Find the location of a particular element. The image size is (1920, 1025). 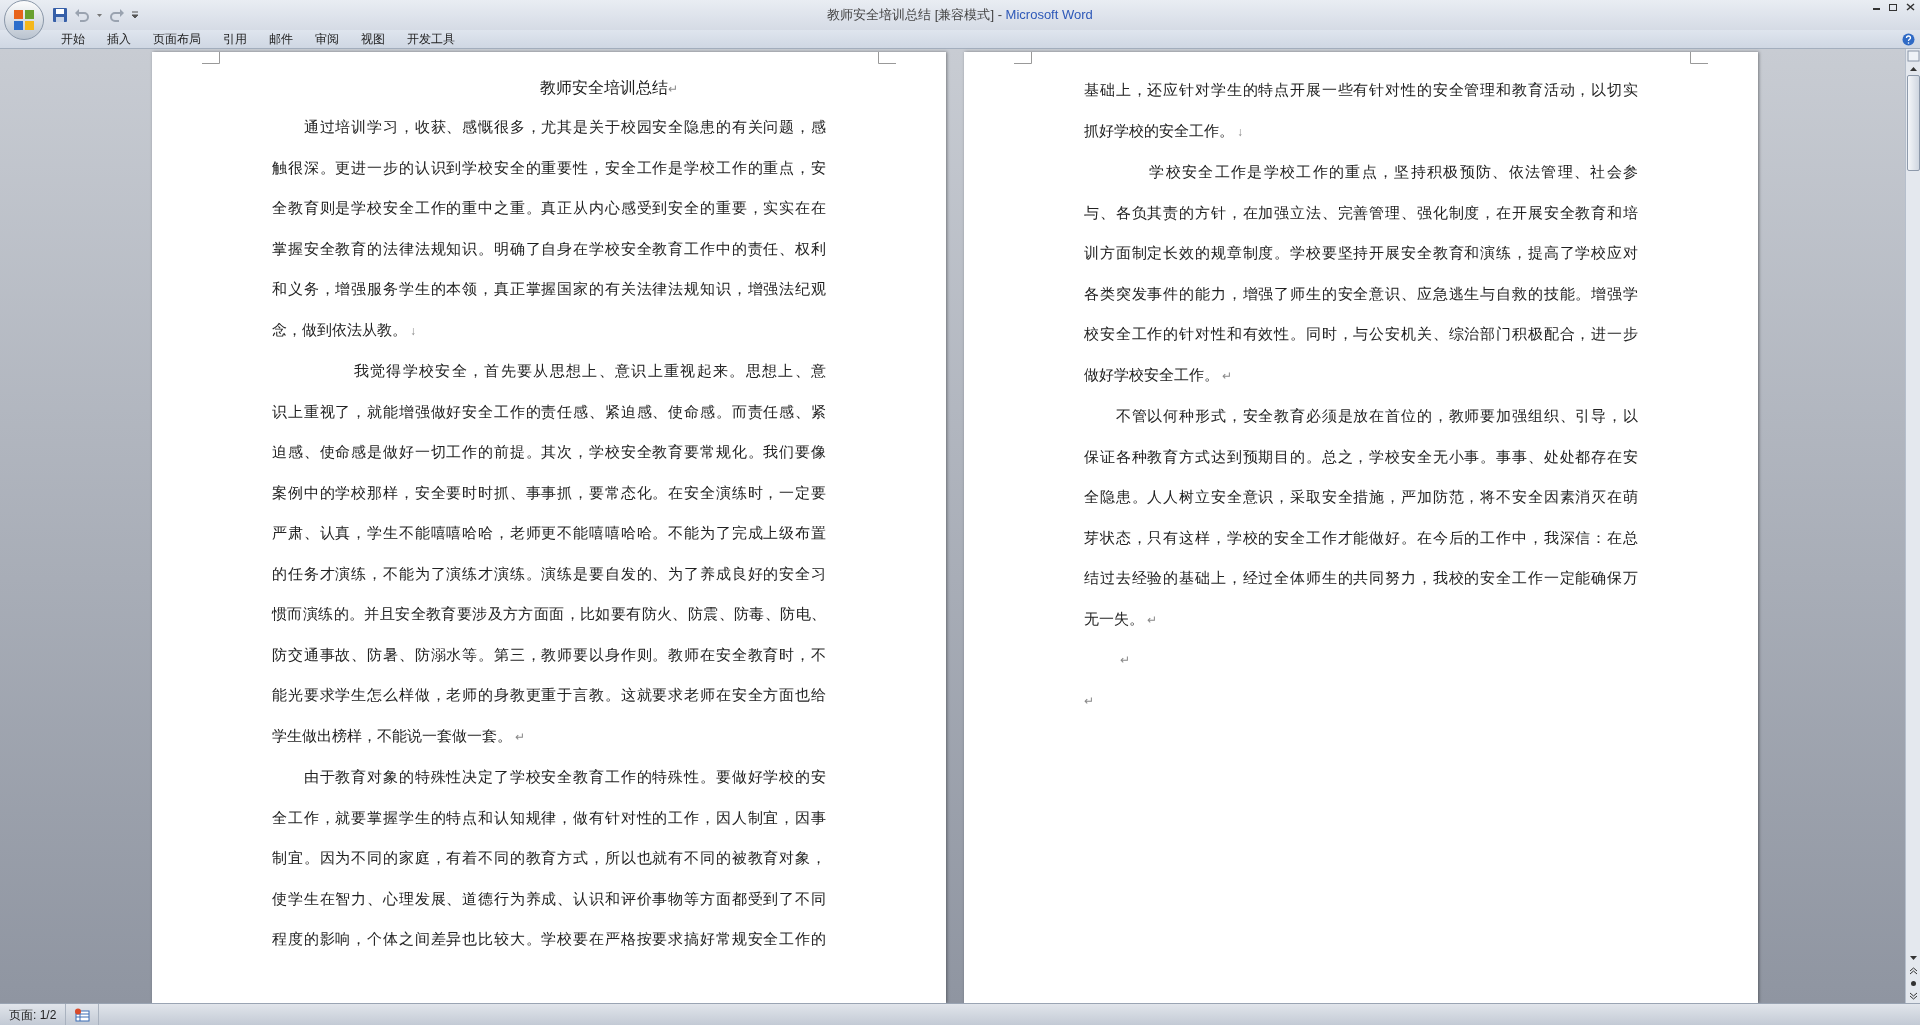

ribbon-tab: 邮件 is located at coordinates (281, 39).